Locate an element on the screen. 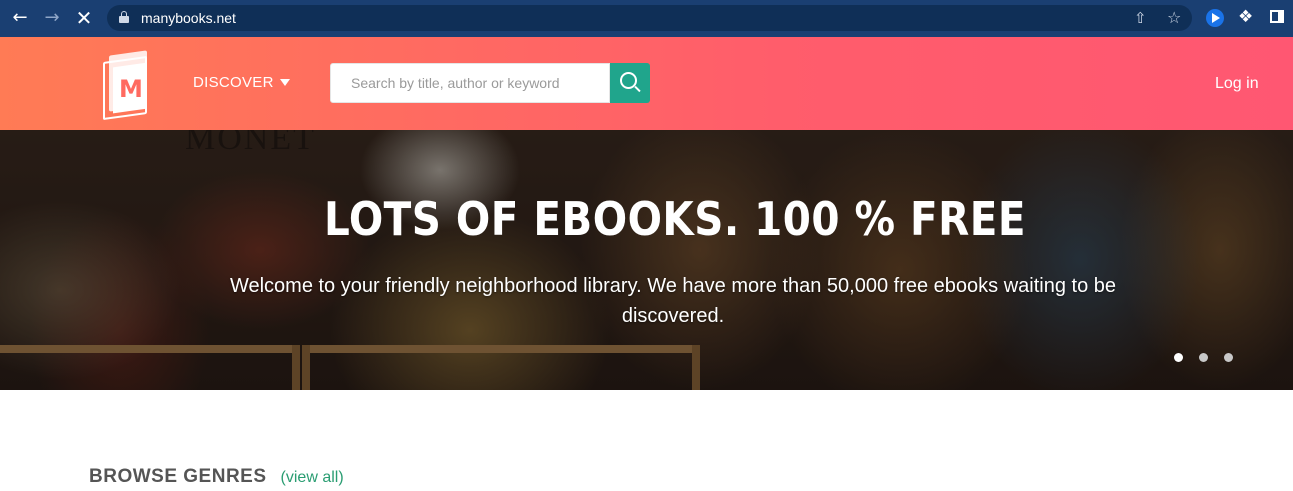  address-bar: manybooks.net ⇧ ☆ is located at coordinates (649, 18).